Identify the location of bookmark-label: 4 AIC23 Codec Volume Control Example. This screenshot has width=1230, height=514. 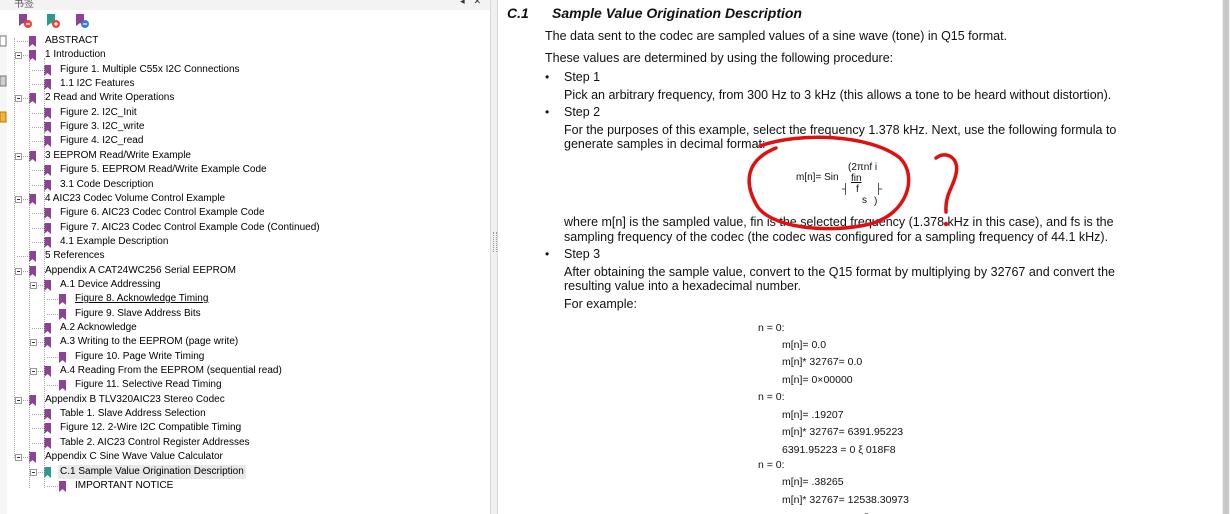
(135, 198).